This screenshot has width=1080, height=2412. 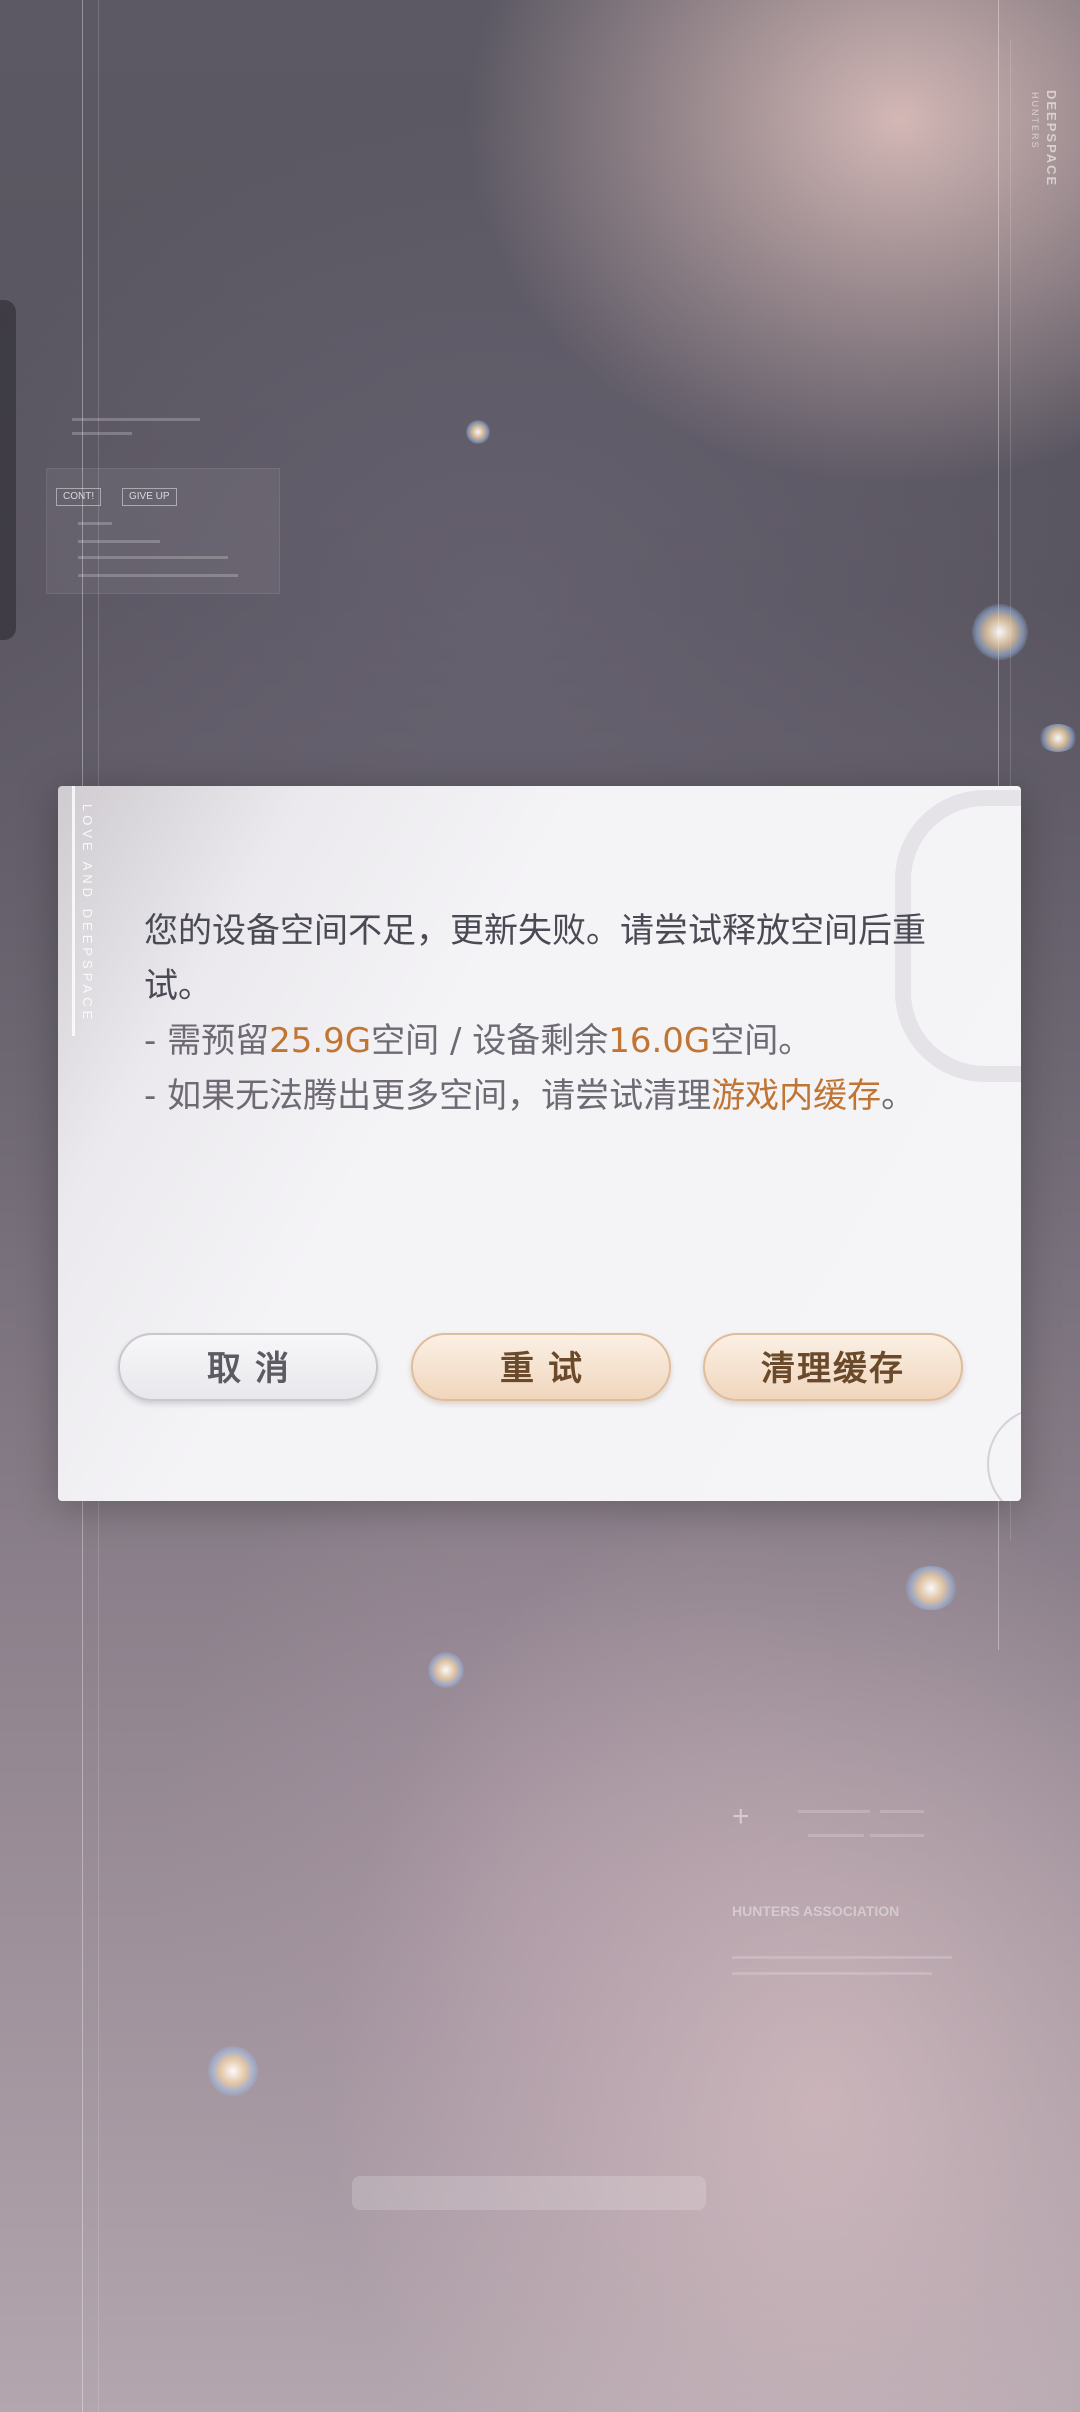 What do you see at coordinates (79, 497) in the screenshot?
I see `decor-tag-cont: CONT!` at bounding box center [79, 497].